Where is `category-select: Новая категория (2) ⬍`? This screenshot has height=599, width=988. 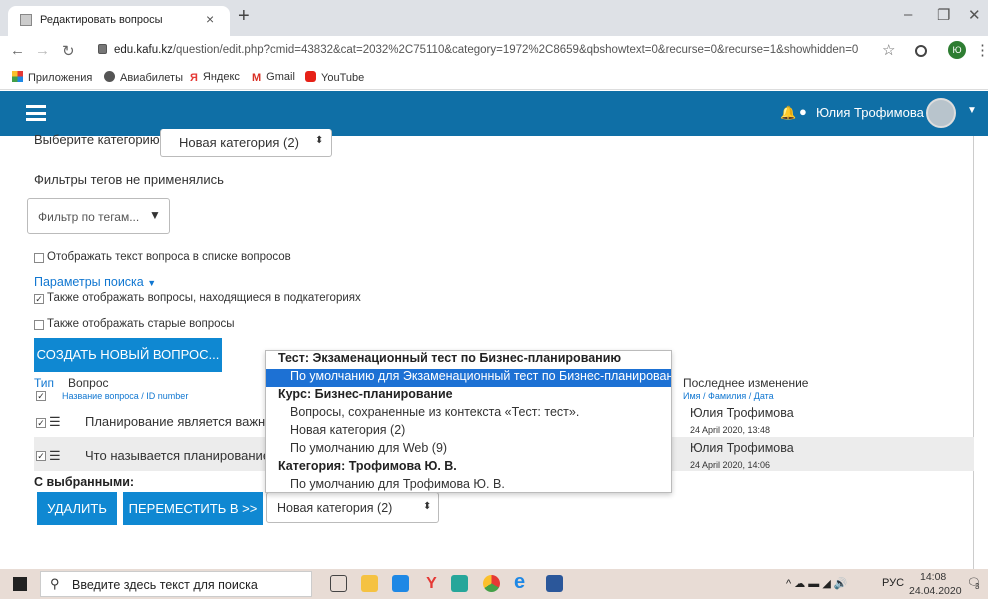 category-select: Новая категория (2) ⬍ is located at coordinates (246, 143).